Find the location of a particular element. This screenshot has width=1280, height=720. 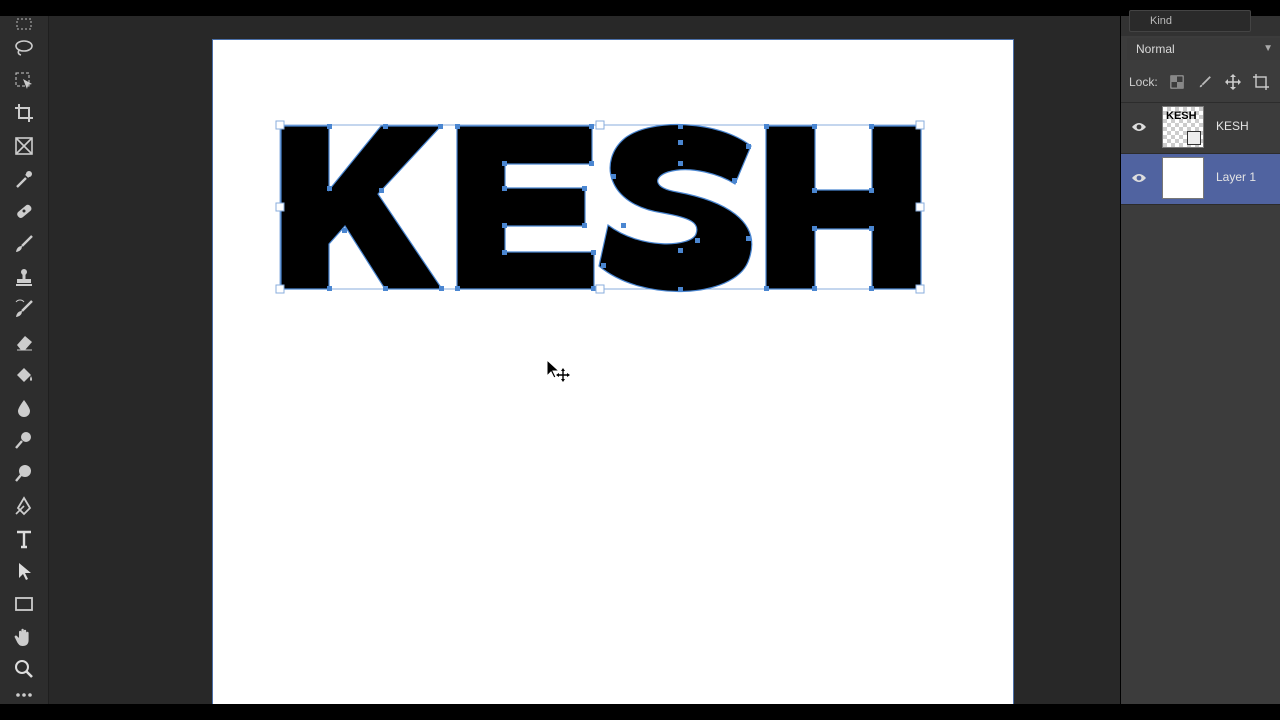

hand-tool is located at coordinates (24, 637).